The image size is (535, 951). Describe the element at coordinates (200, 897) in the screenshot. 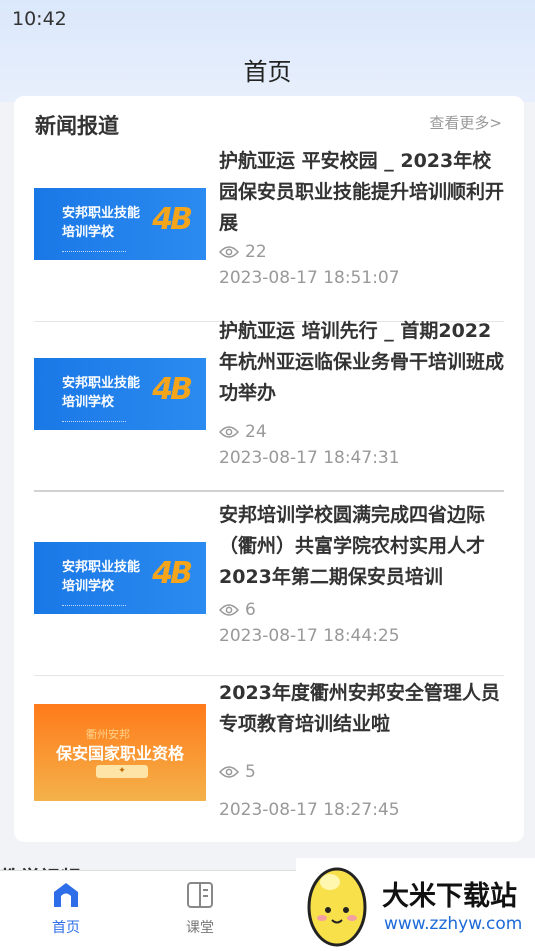

I see `book-icon` at that location.